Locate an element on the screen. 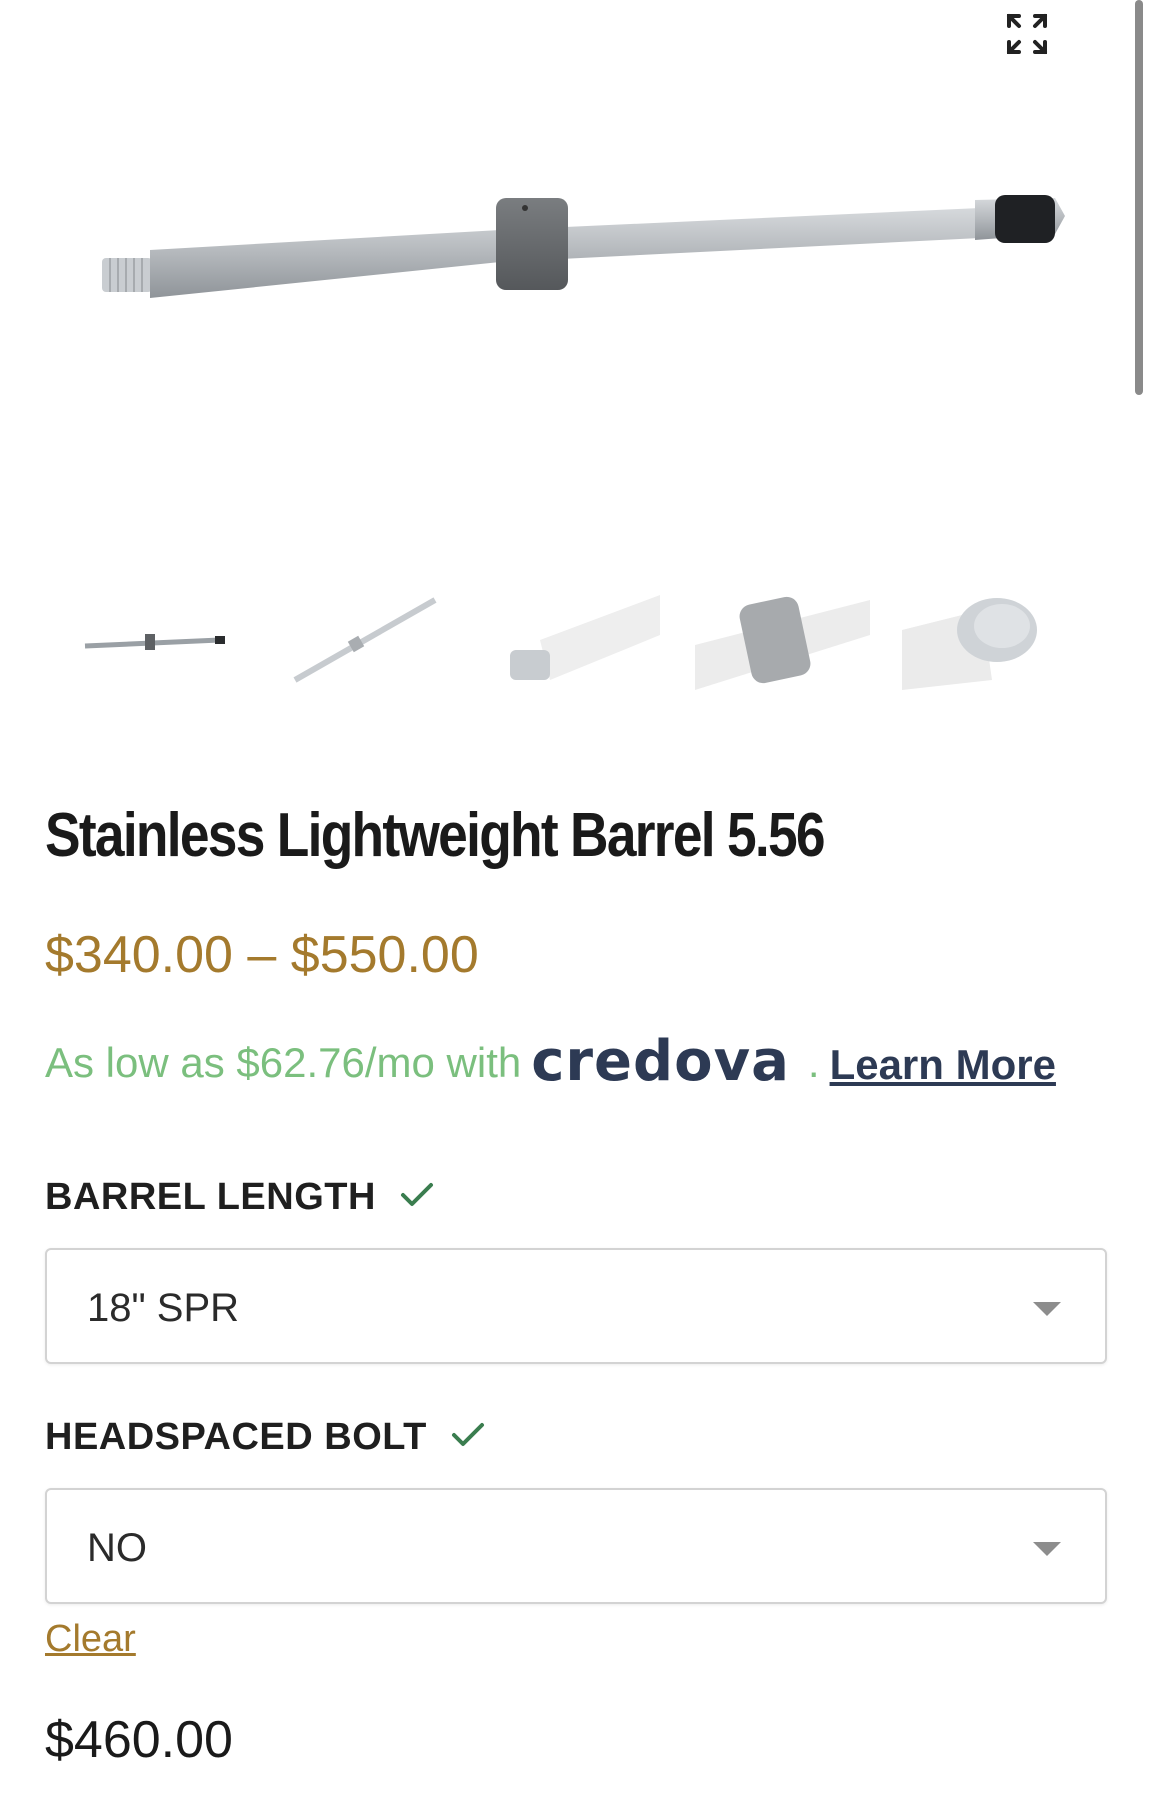 This screenshot has height=1816, width=1170. thumb-gas-block-detail is located at coordinates (782, 640).